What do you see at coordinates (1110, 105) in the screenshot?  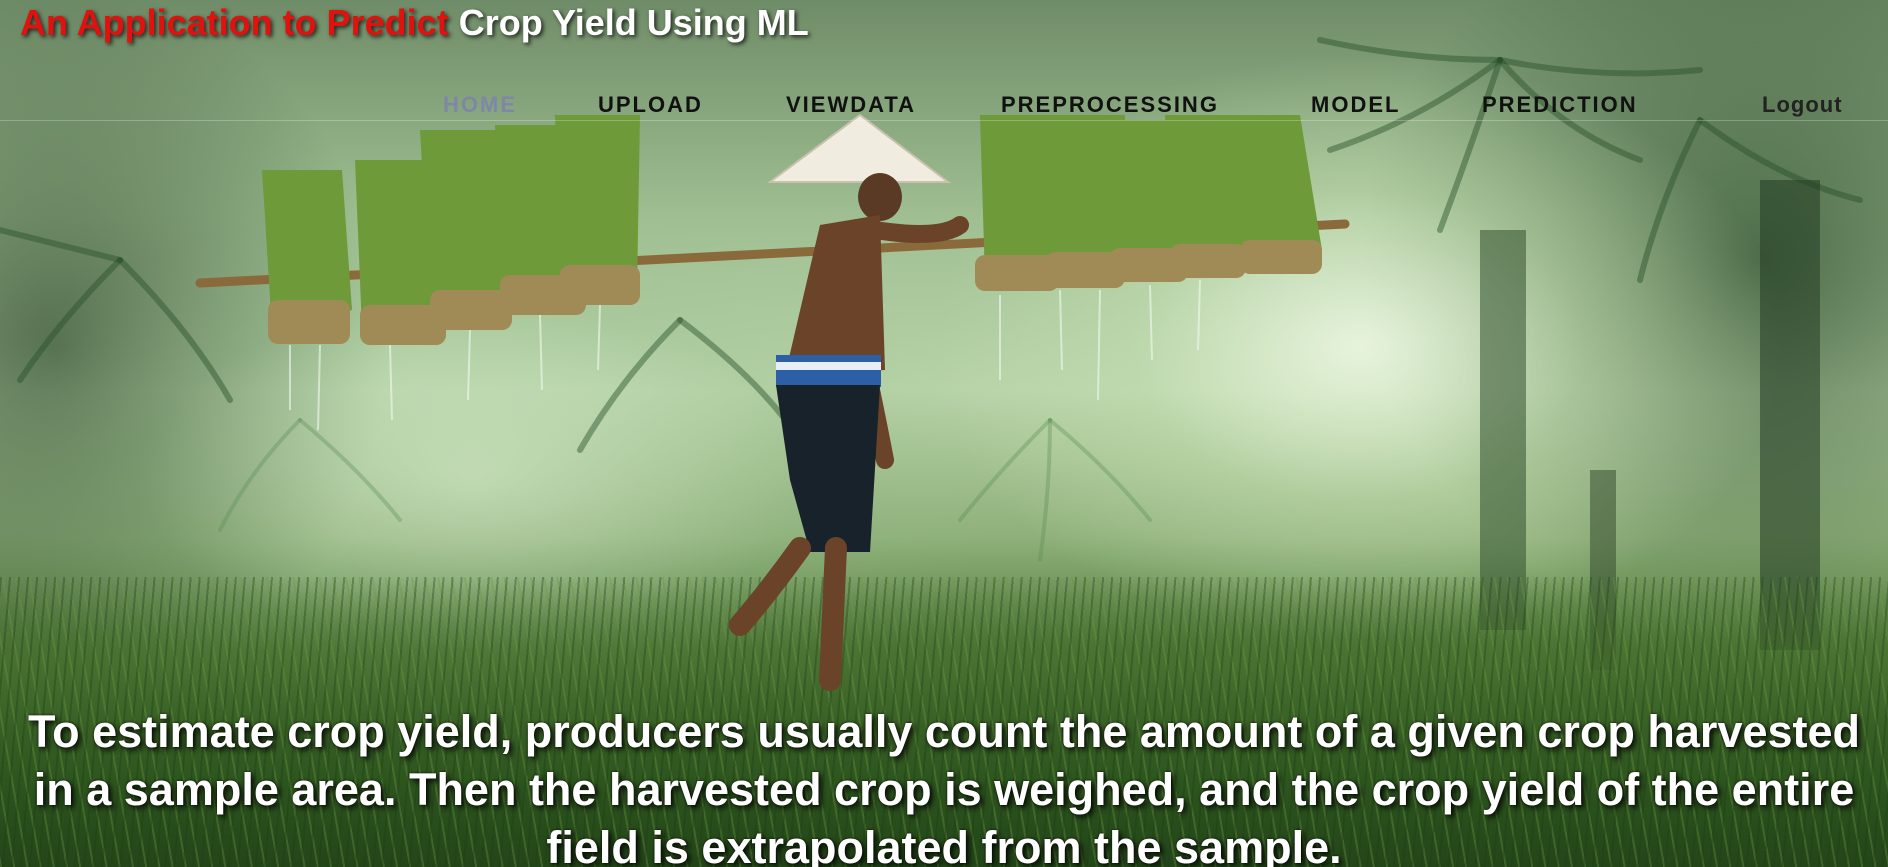 I see `nav-preprocessing: PREPROCESSING` at bounding box center [1110, 105].